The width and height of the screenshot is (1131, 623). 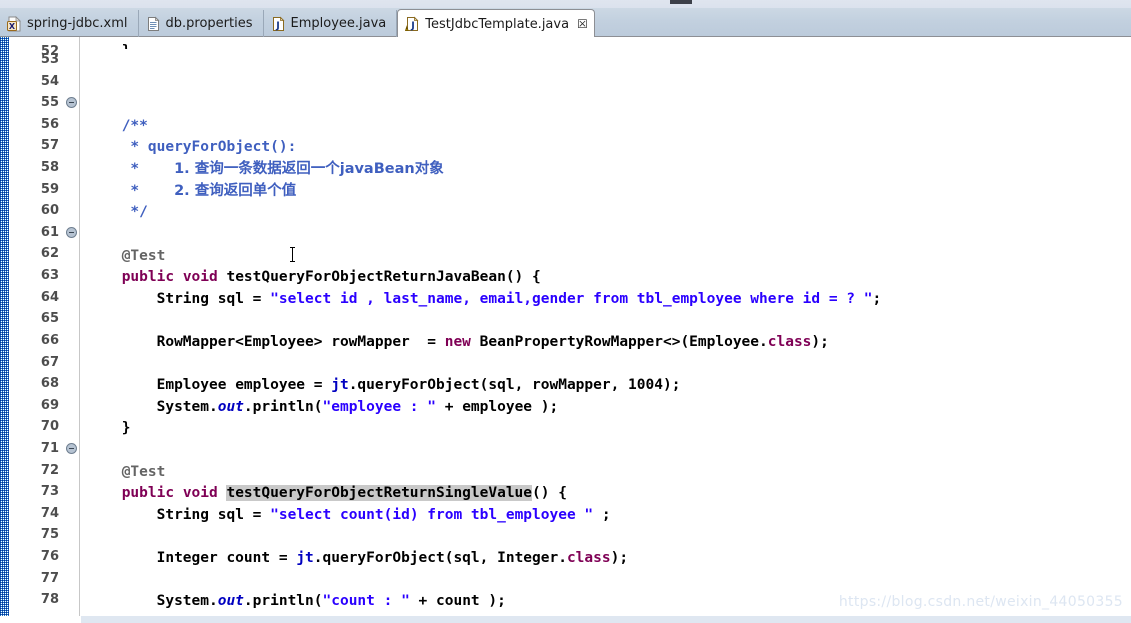 I want to click on line-number: 67, so click(x=49, y=362).